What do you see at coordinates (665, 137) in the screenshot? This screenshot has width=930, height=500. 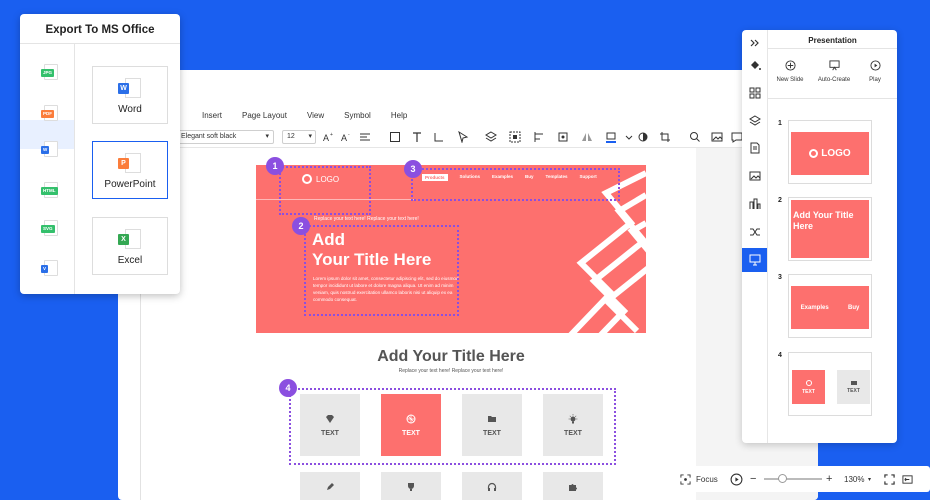 I see `crop-icon` at bounding box center [665, 137].